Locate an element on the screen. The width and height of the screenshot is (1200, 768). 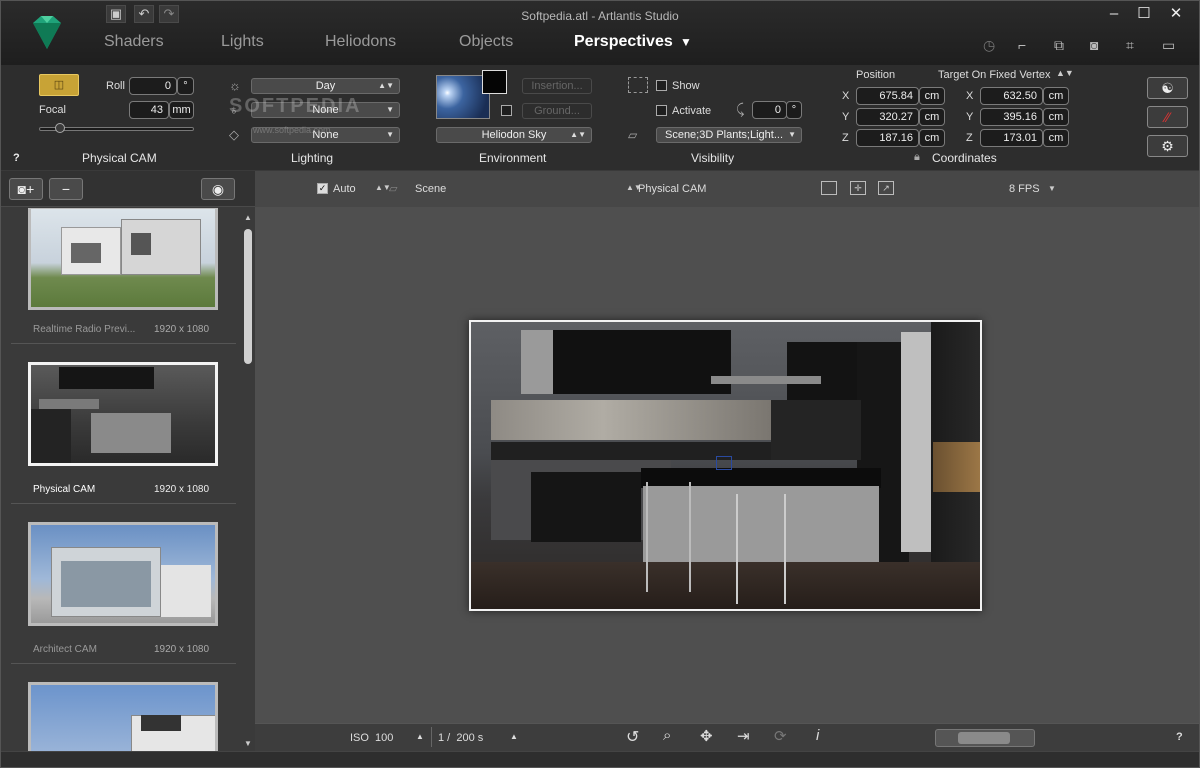
scroll-up-icon: ▲ is located at coordinates (248, 217).